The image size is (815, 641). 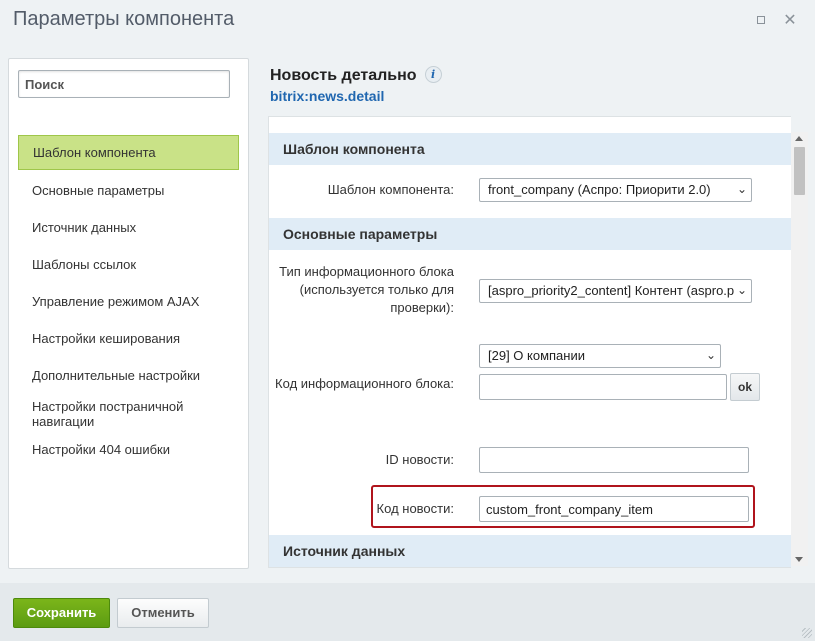 I want to click on iblock-code-input, so click(x=603, y=387).